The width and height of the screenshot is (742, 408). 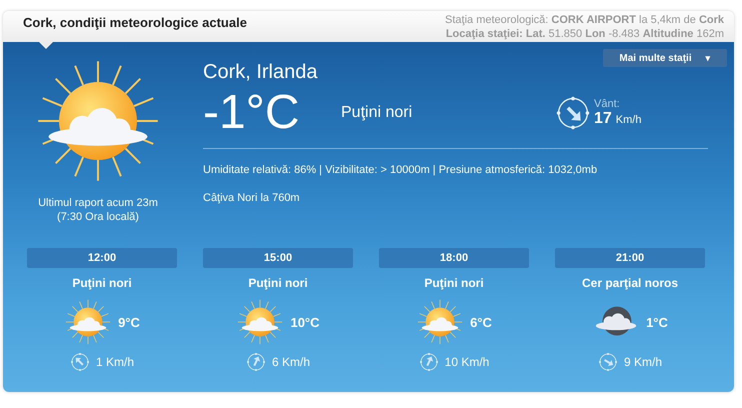 I want to click on last-report: Ultimul raport acum 23m, so click(x=98, y=203).